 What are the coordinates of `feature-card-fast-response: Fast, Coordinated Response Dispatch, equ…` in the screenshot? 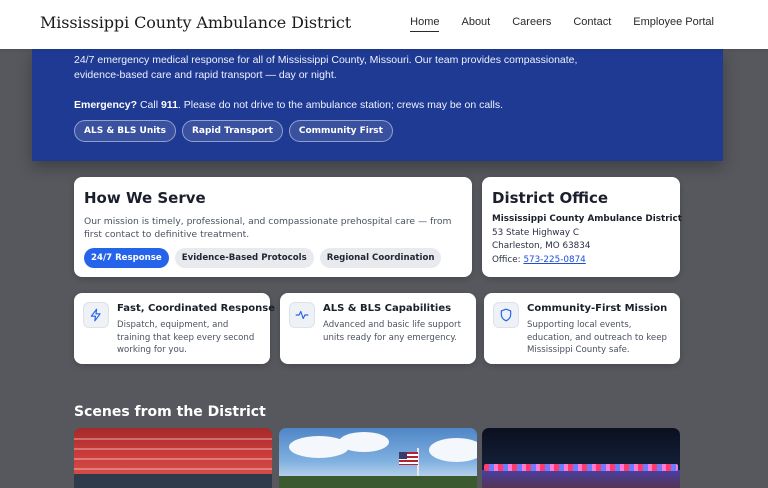 It's located at (174, 328).